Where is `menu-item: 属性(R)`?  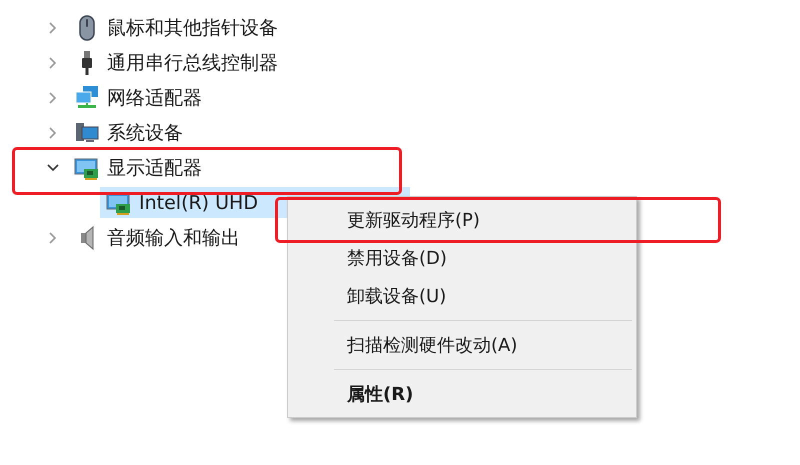
menu-item: 属性(R) is located at coordinates (380, 394).